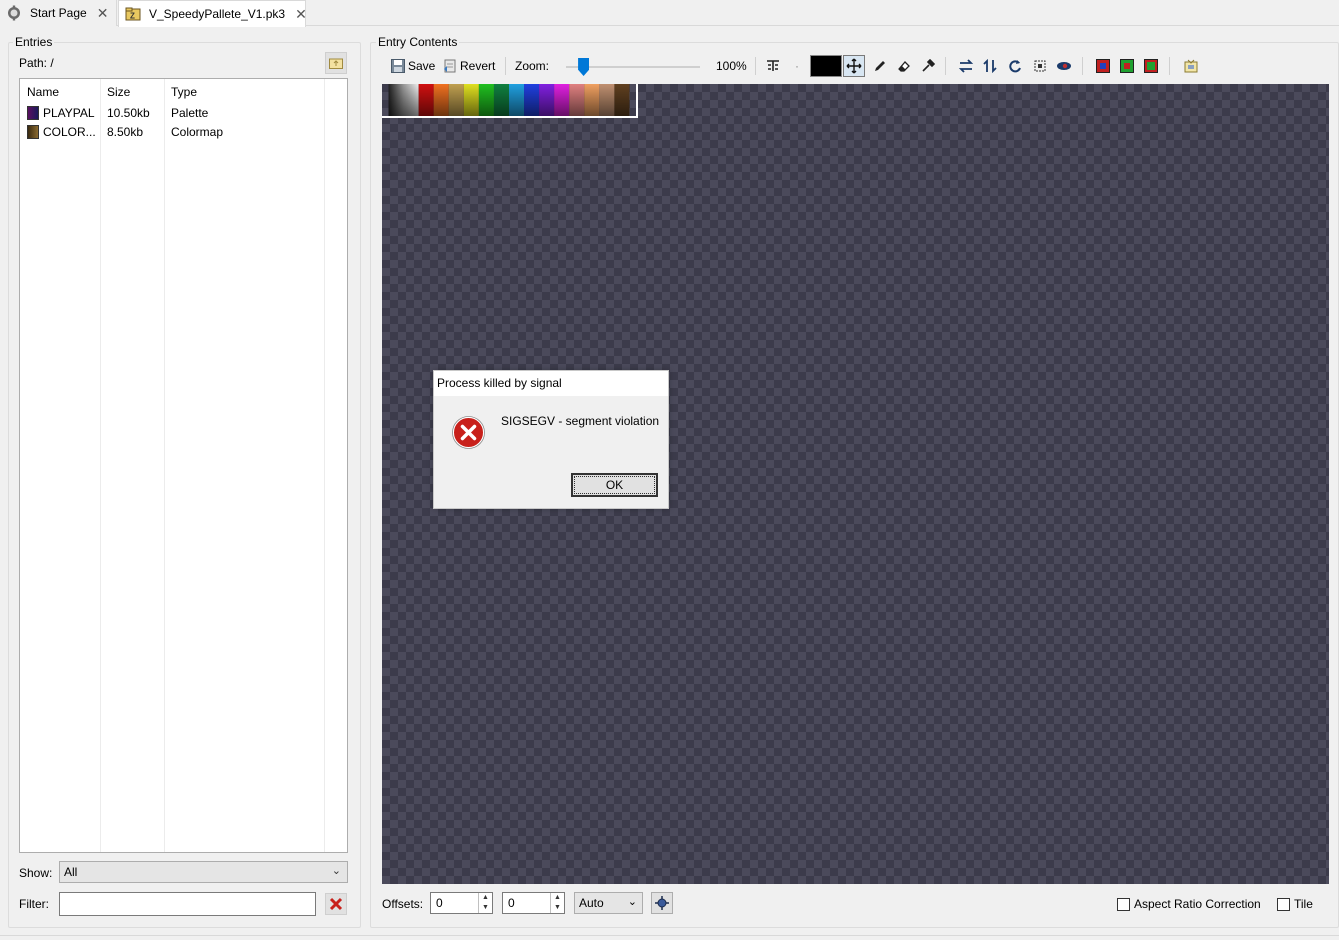 The width and height of the screenshot is (1339, 940). I want to click on offset-x-spinner: 0 ▲ ▼, so click(461, 903).